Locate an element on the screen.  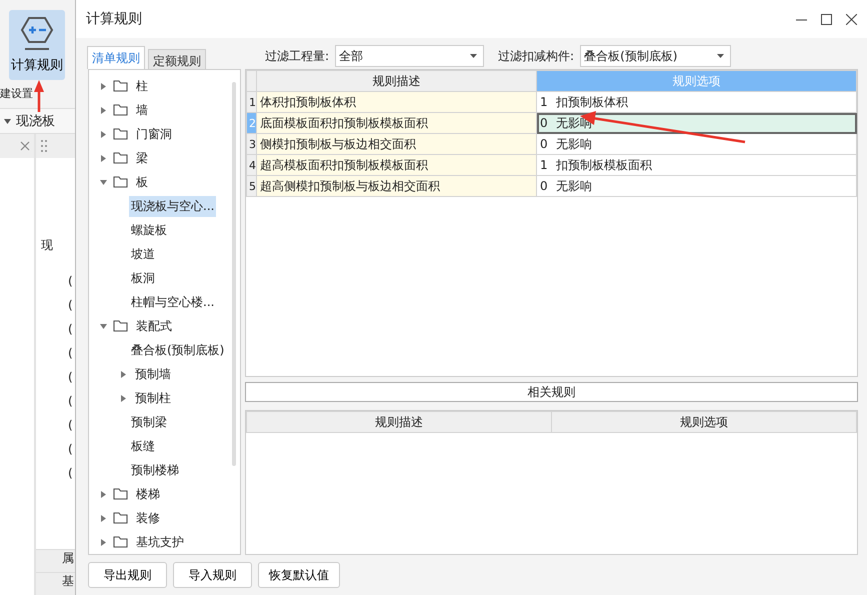
component-dropdown: 现浇板 is located at coordinates (37, 121).